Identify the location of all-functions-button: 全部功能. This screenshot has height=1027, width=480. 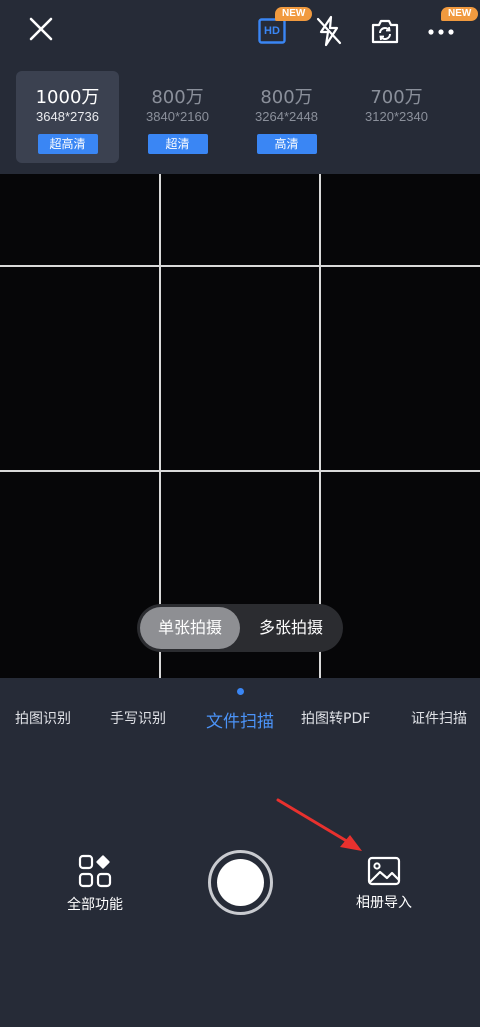
(95, 884).